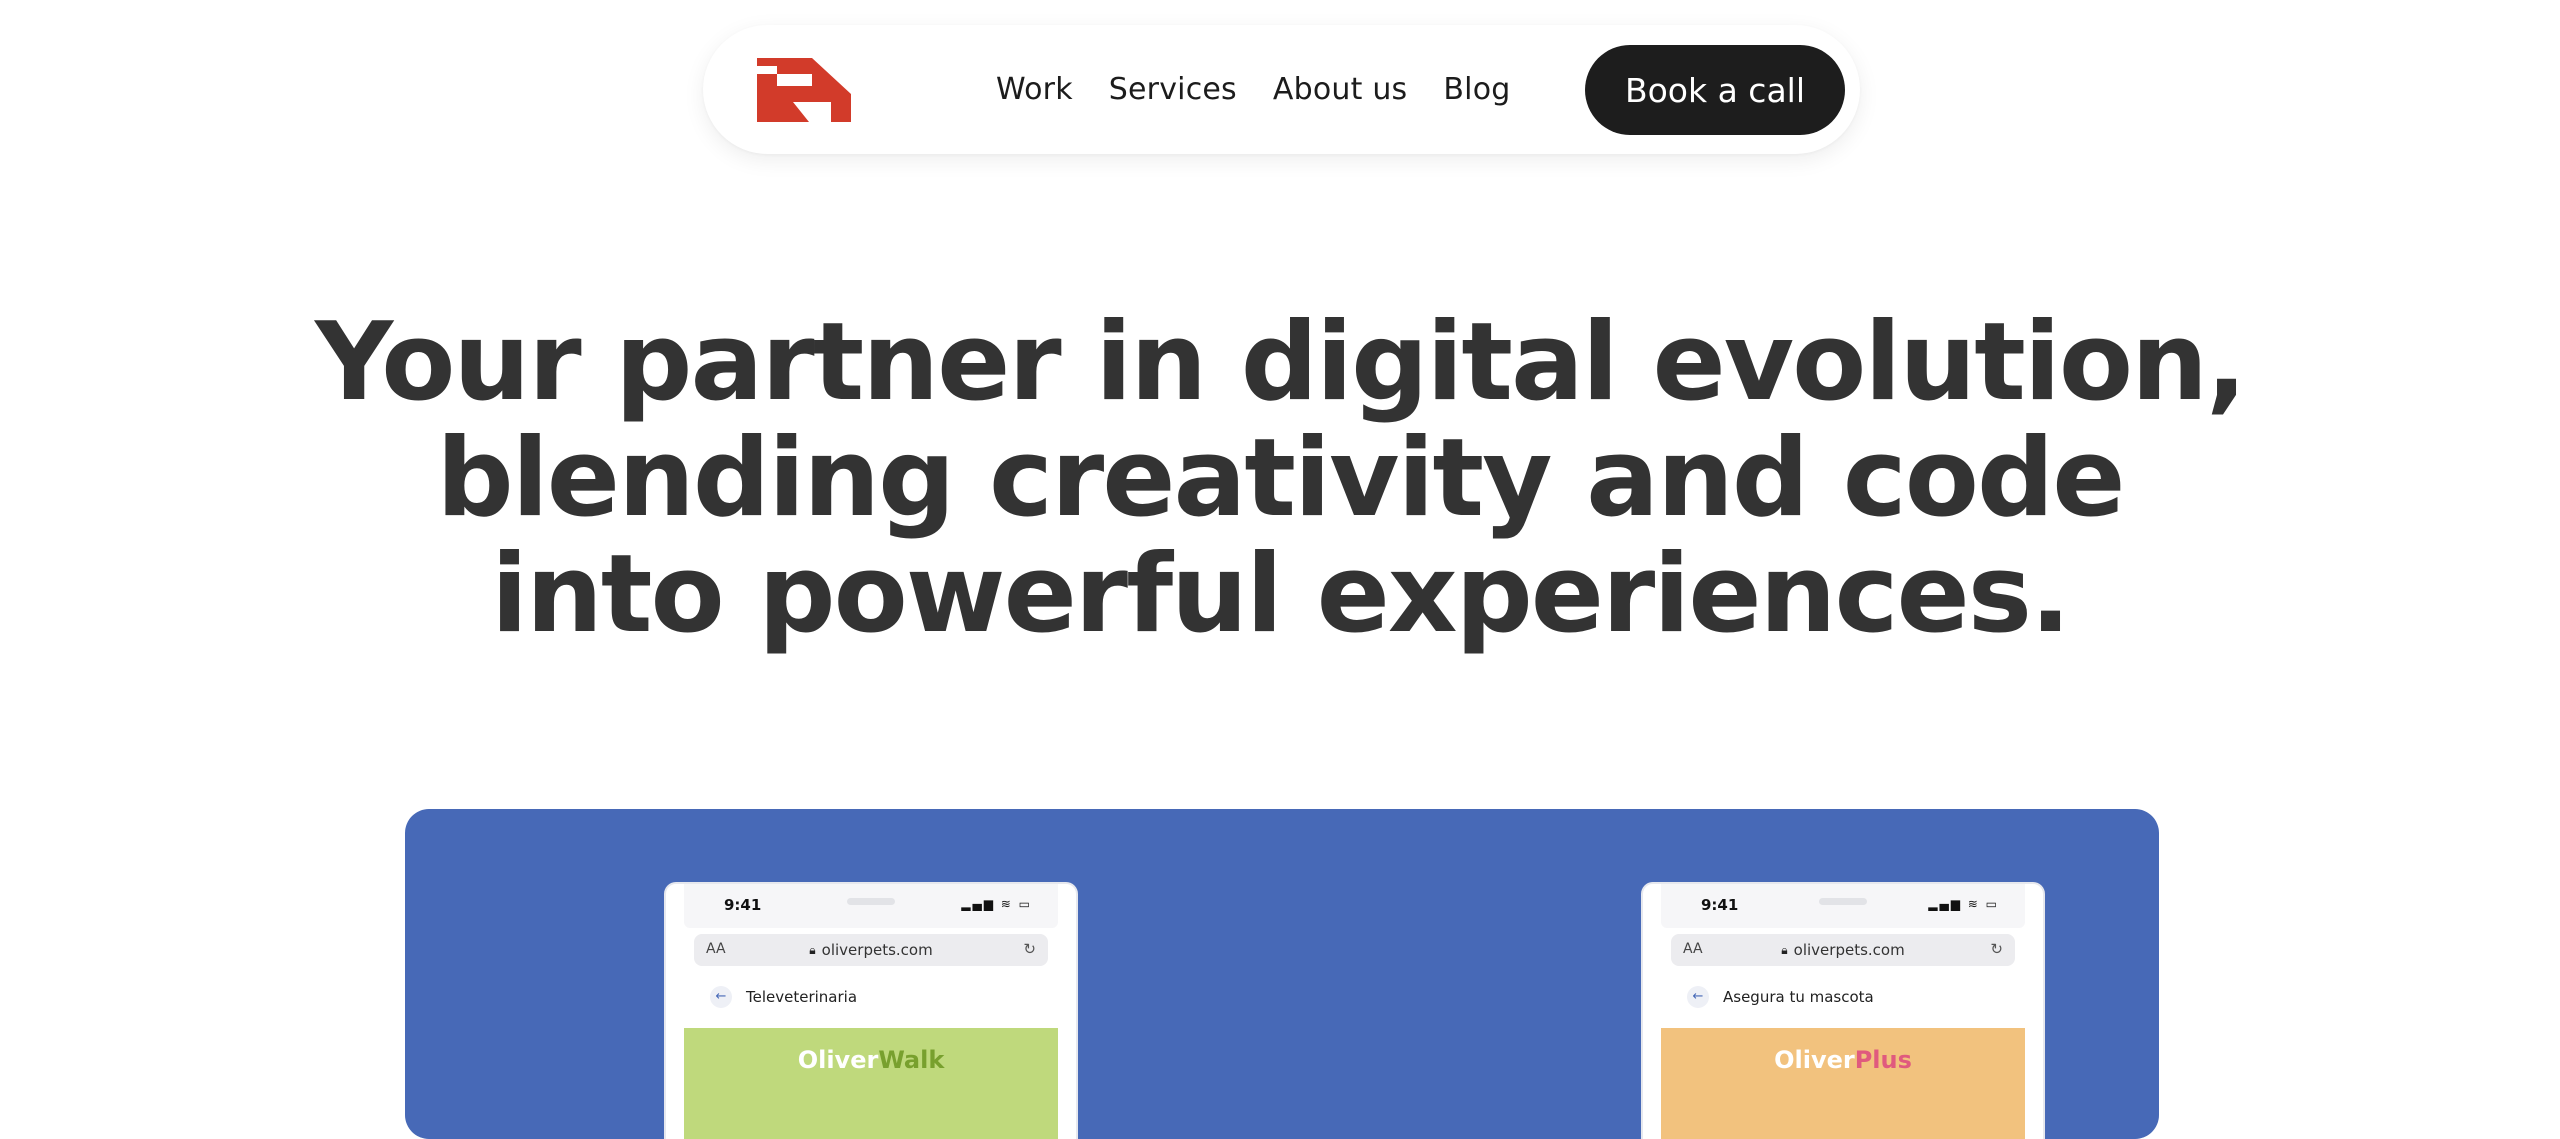  What do you see at coordinates (1034, 89) in the screenshot?
I see `nav-link-work: Work` at bounding box center [1034, 89].